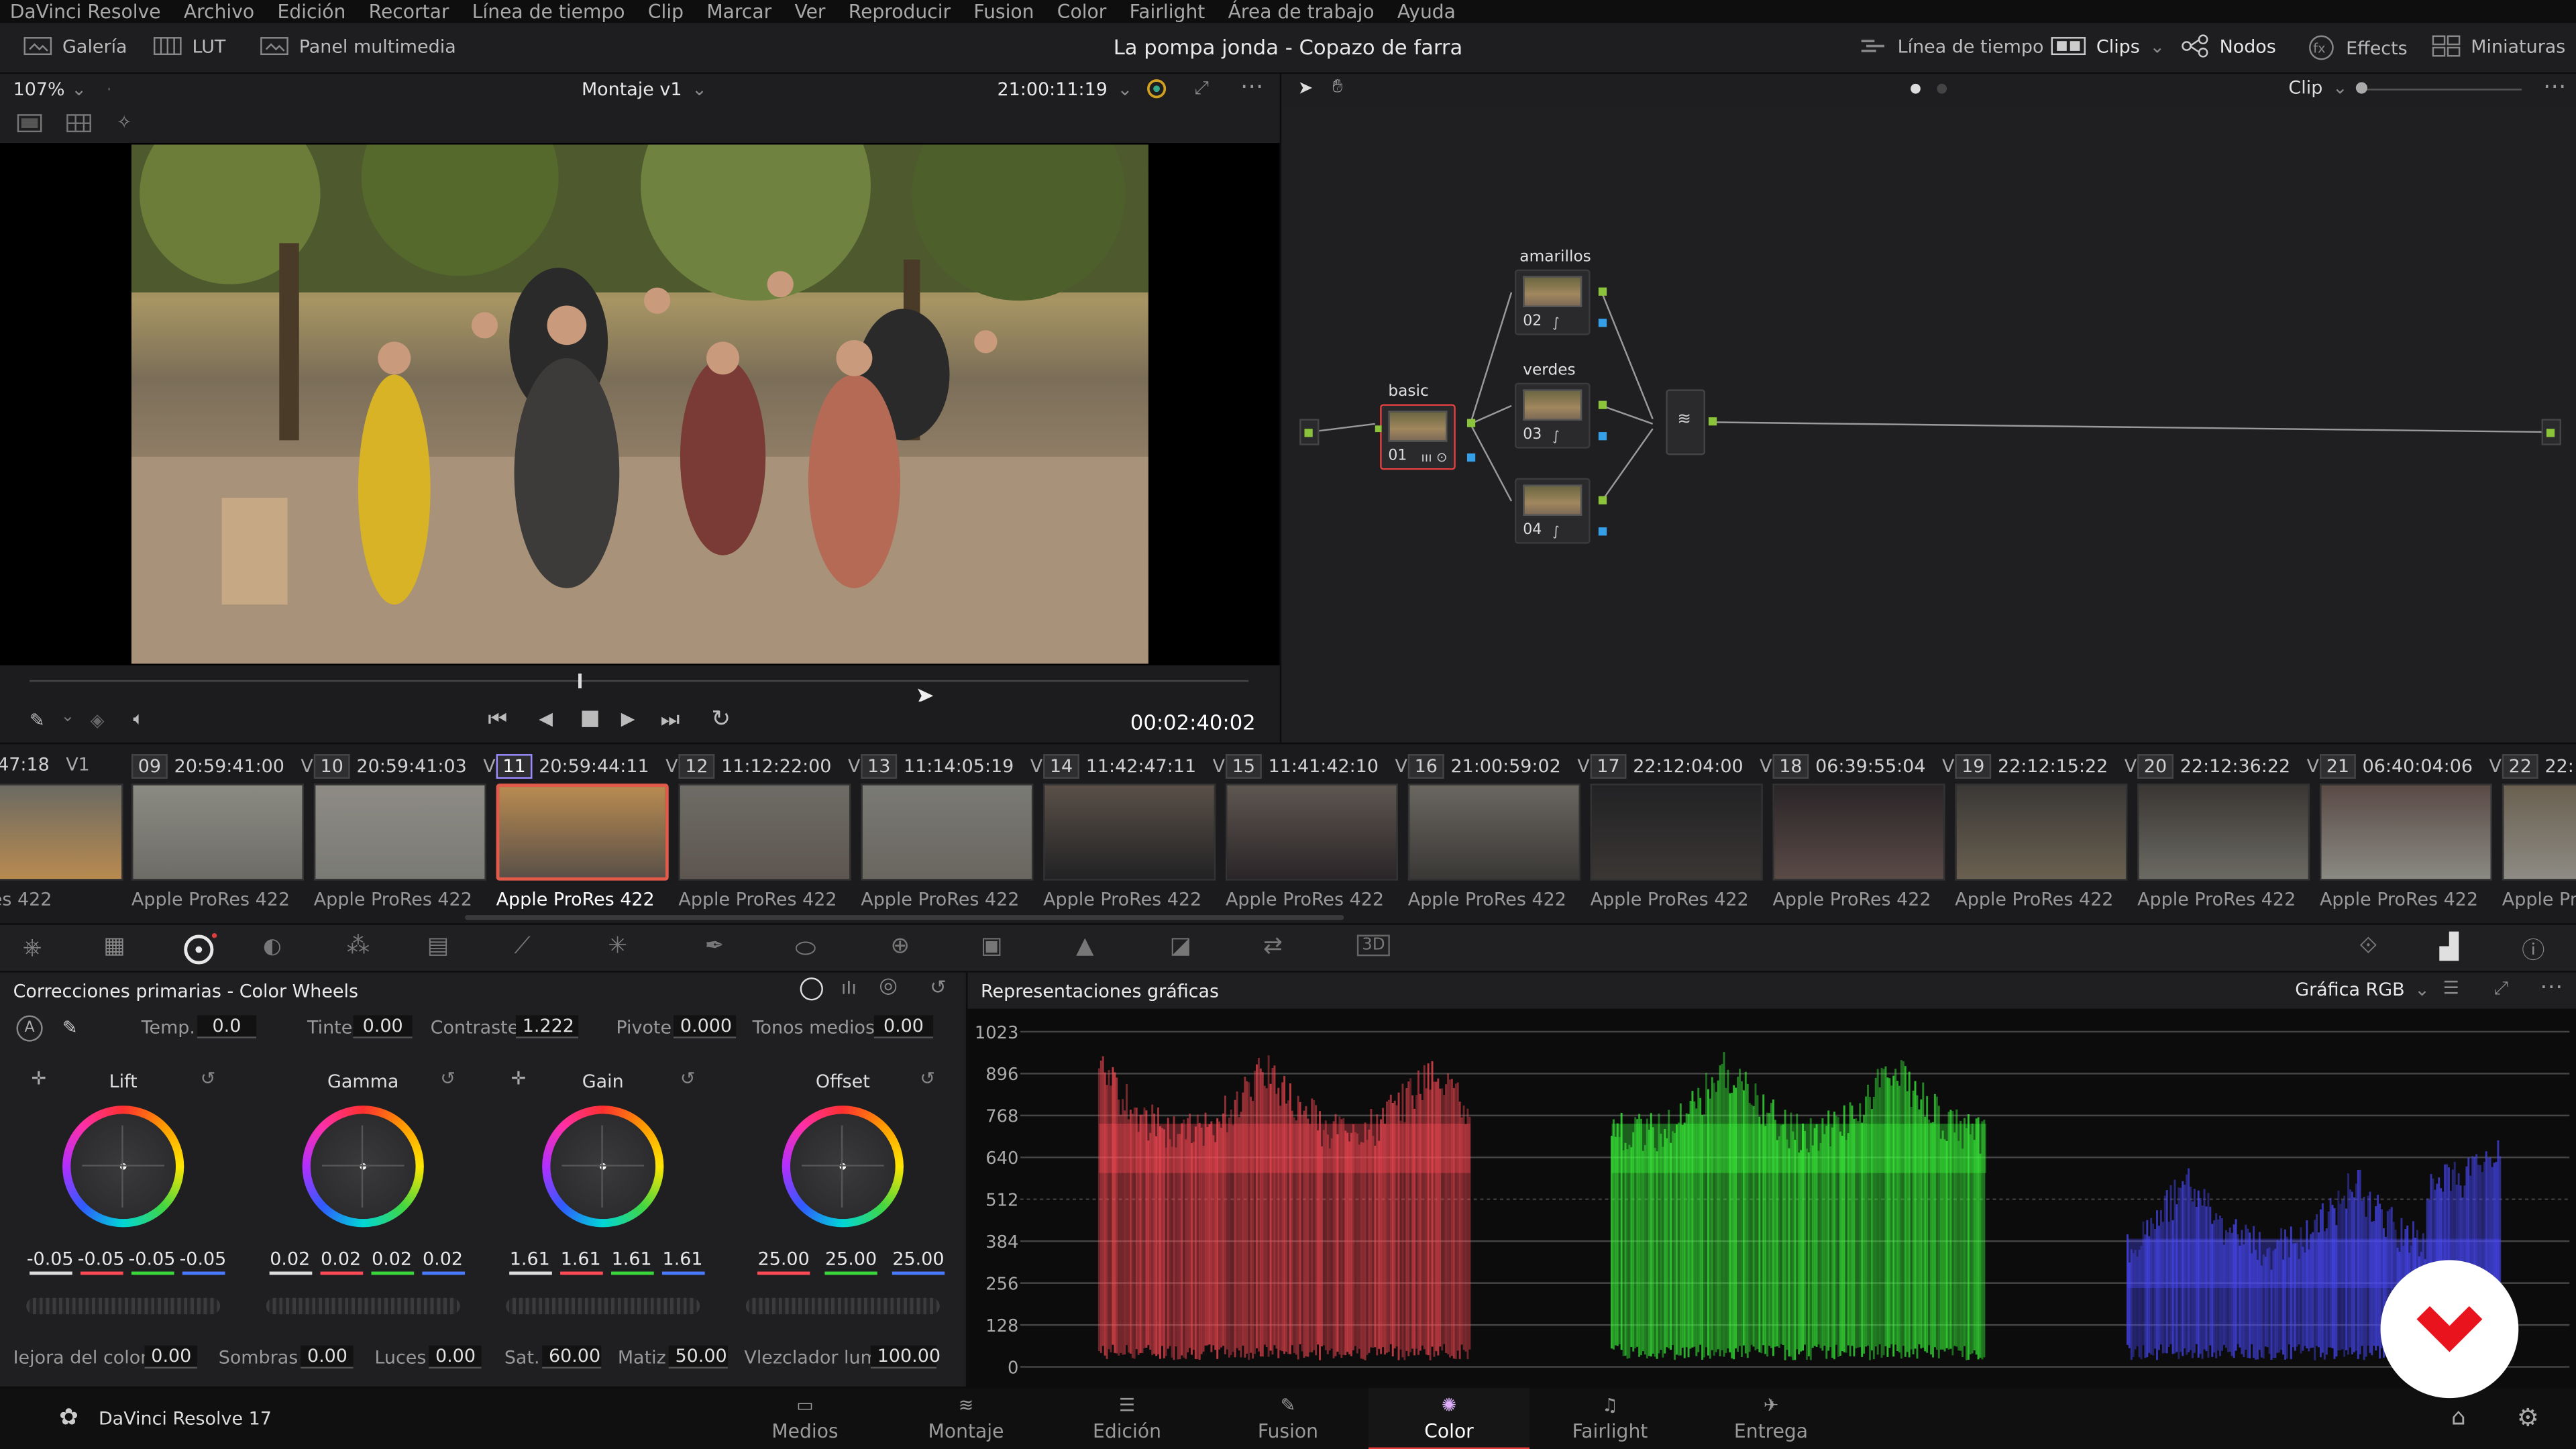  Describe the element at coordinates (580, 681) in the screenshot. I see `scrub-playhead` at that location.